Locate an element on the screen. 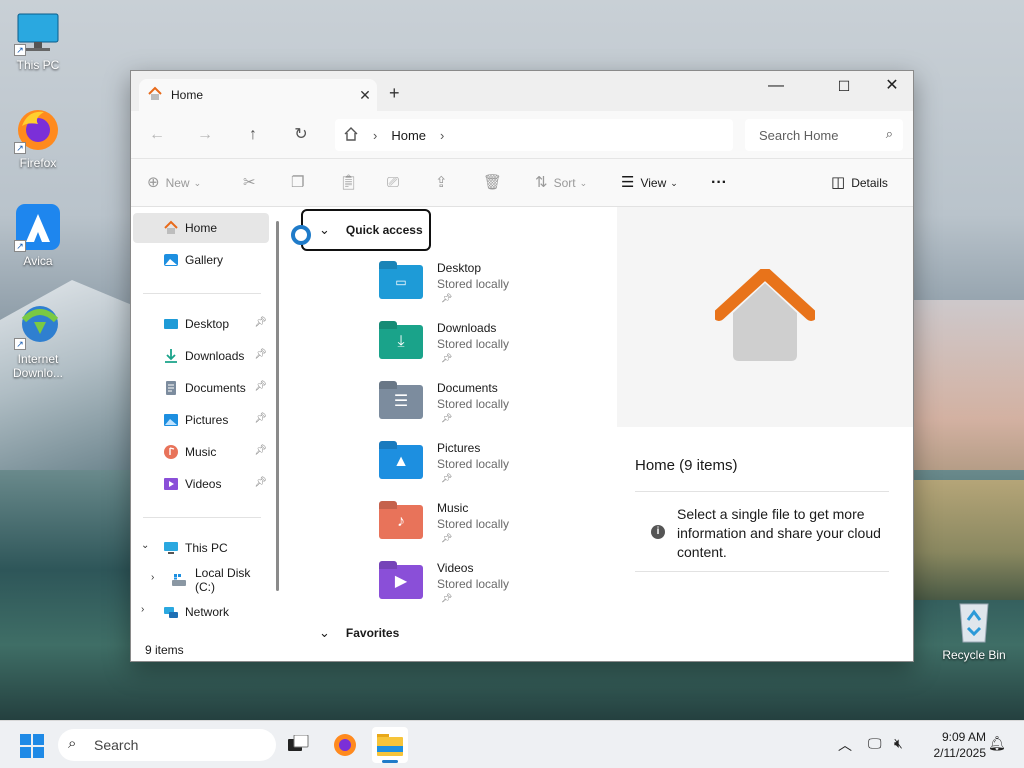 This screenshot has width=1024, height=768. folder-name: Music is located at coordinates (453, 508).